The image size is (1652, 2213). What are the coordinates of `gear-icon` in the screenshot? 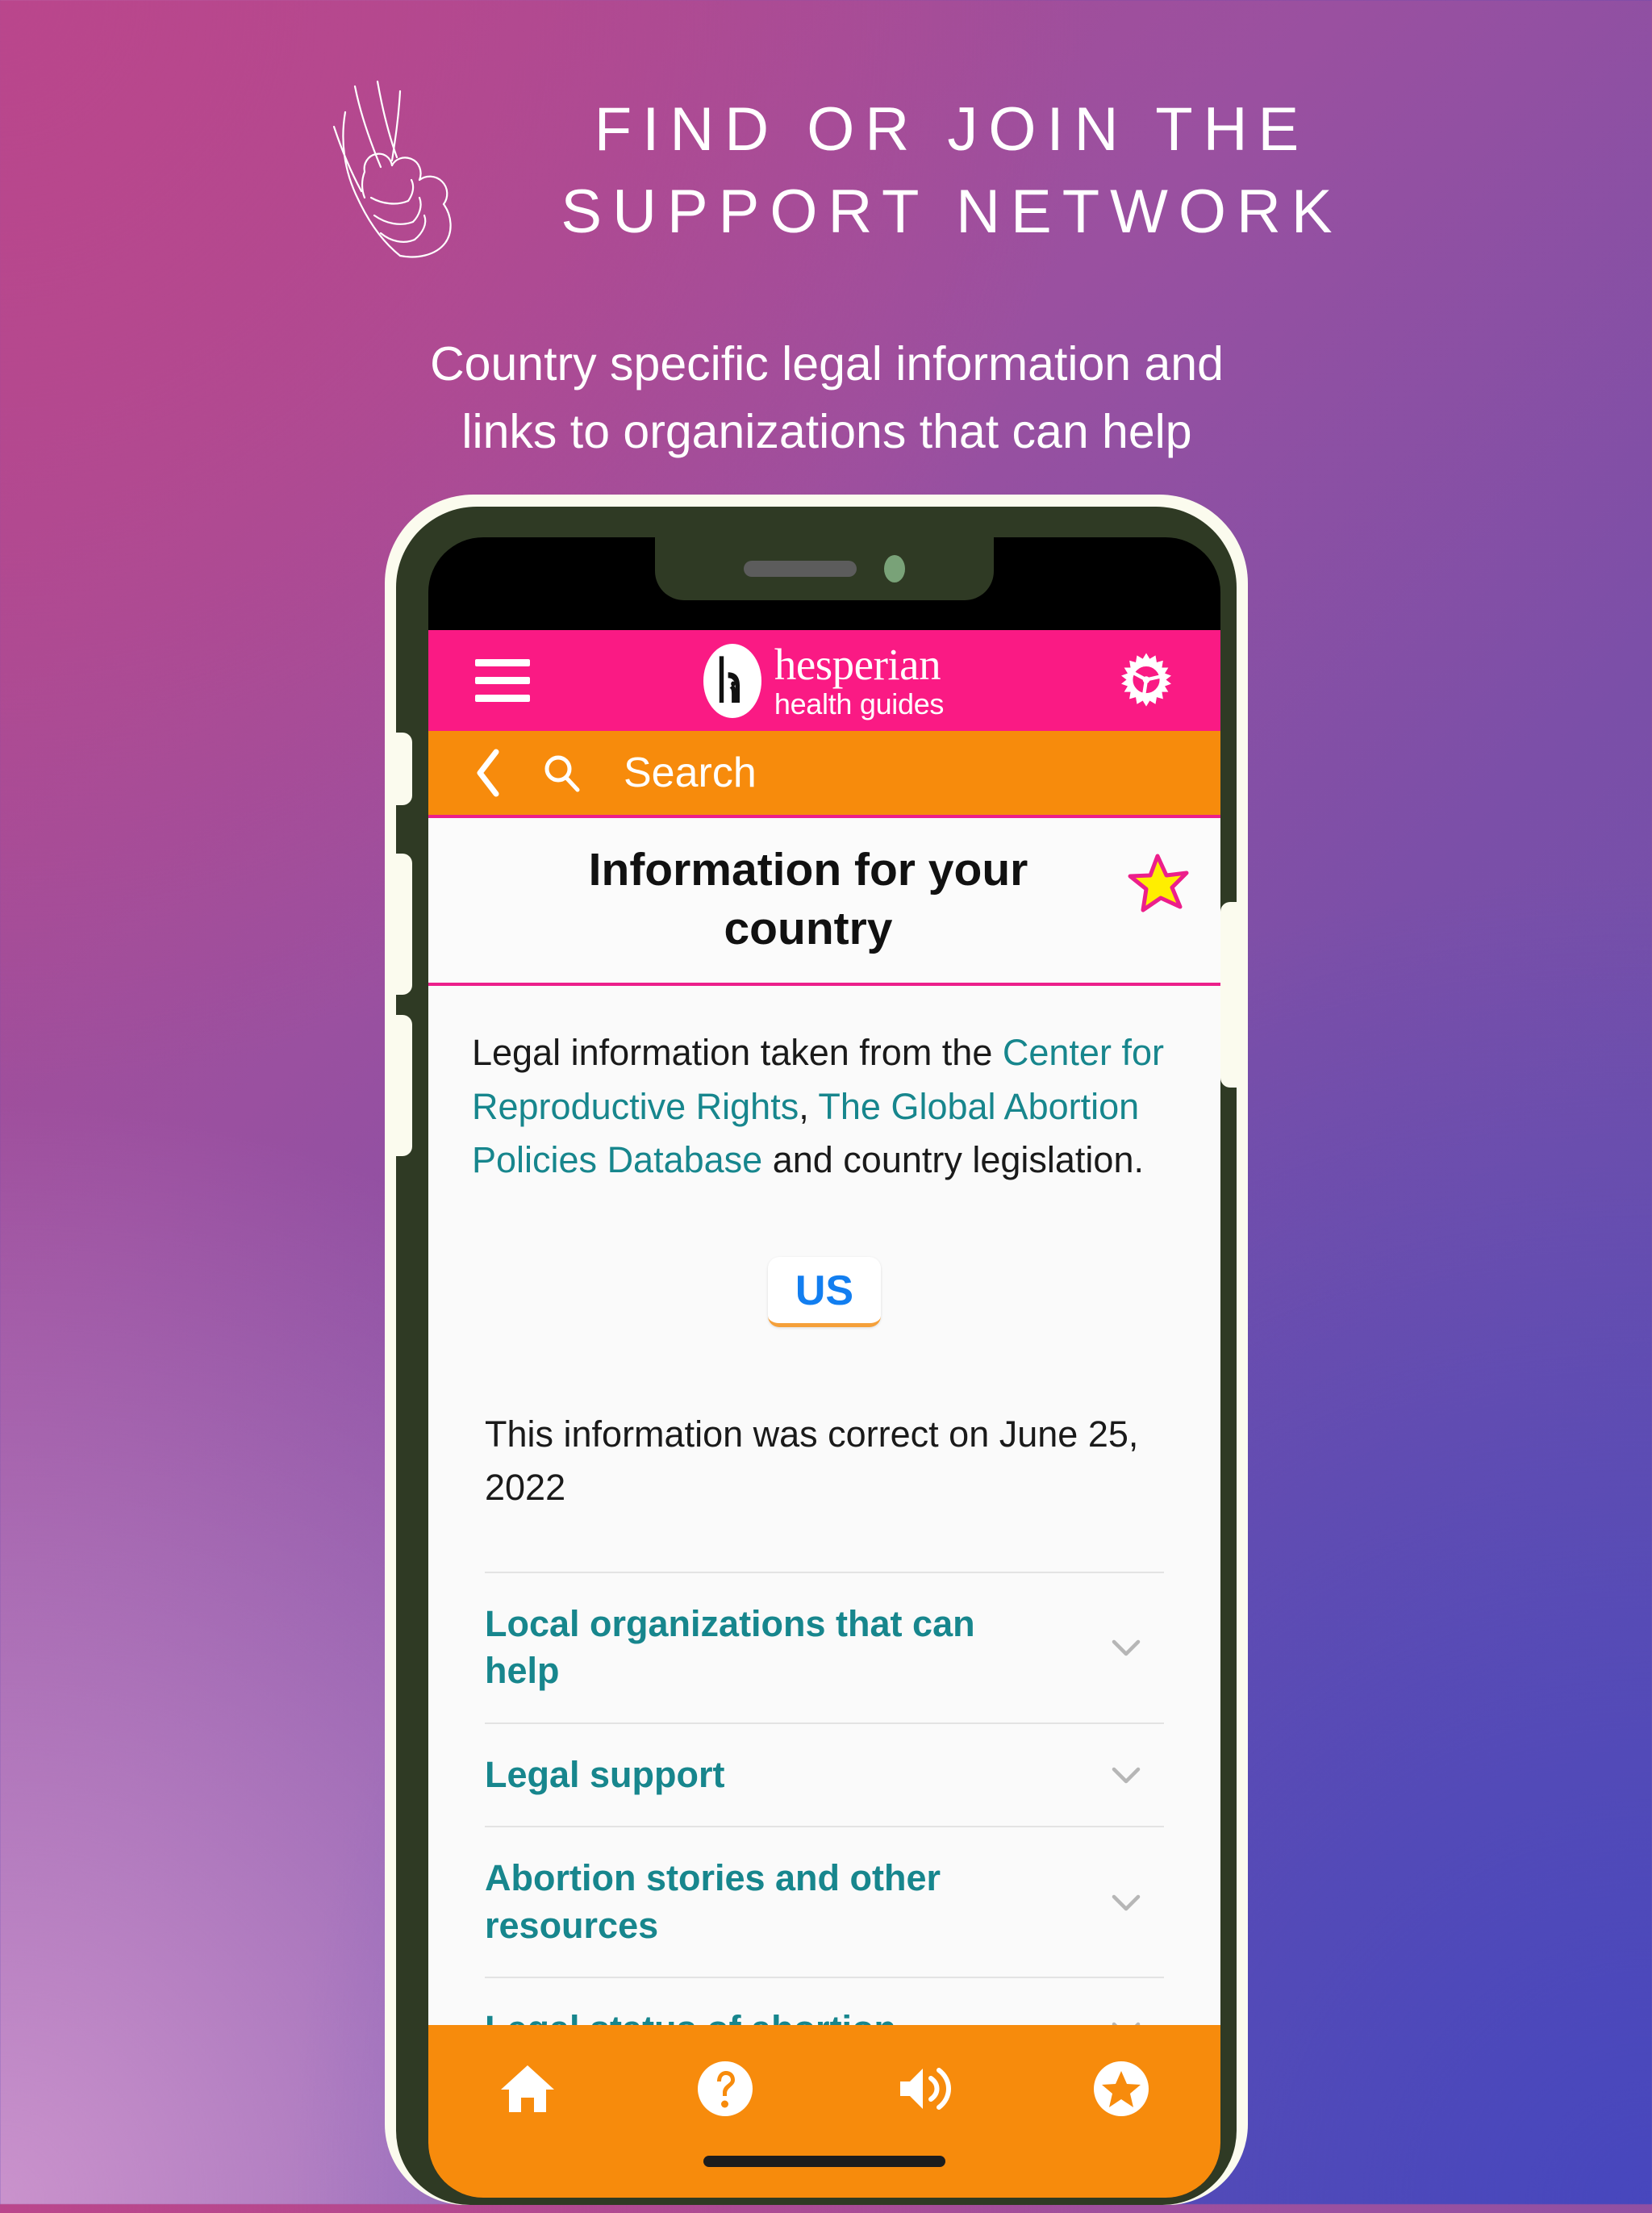 It's located at (1146, 681).